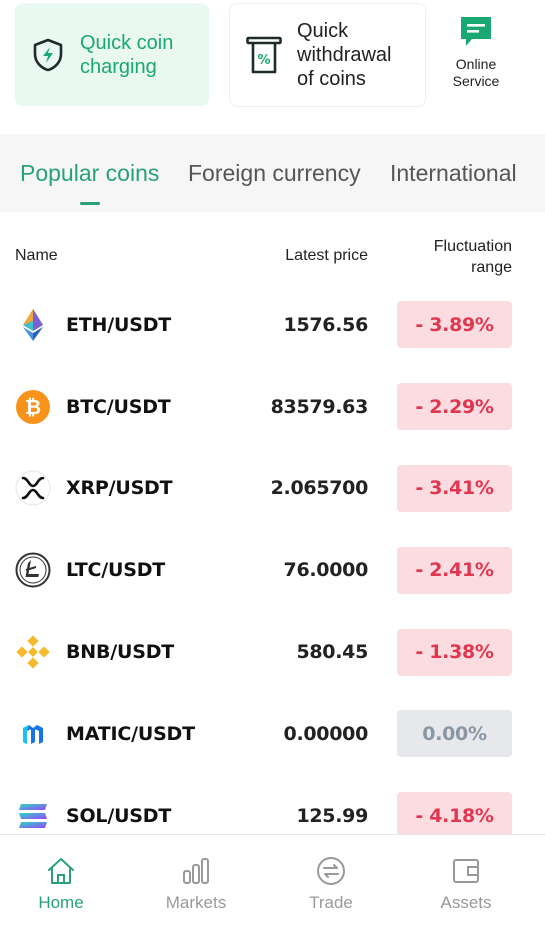 This screenshot has width=545, height=932. Describe the element at coordinates (454, 652) in the screenshot. I see `change-badge: - 1.38%` at that location.